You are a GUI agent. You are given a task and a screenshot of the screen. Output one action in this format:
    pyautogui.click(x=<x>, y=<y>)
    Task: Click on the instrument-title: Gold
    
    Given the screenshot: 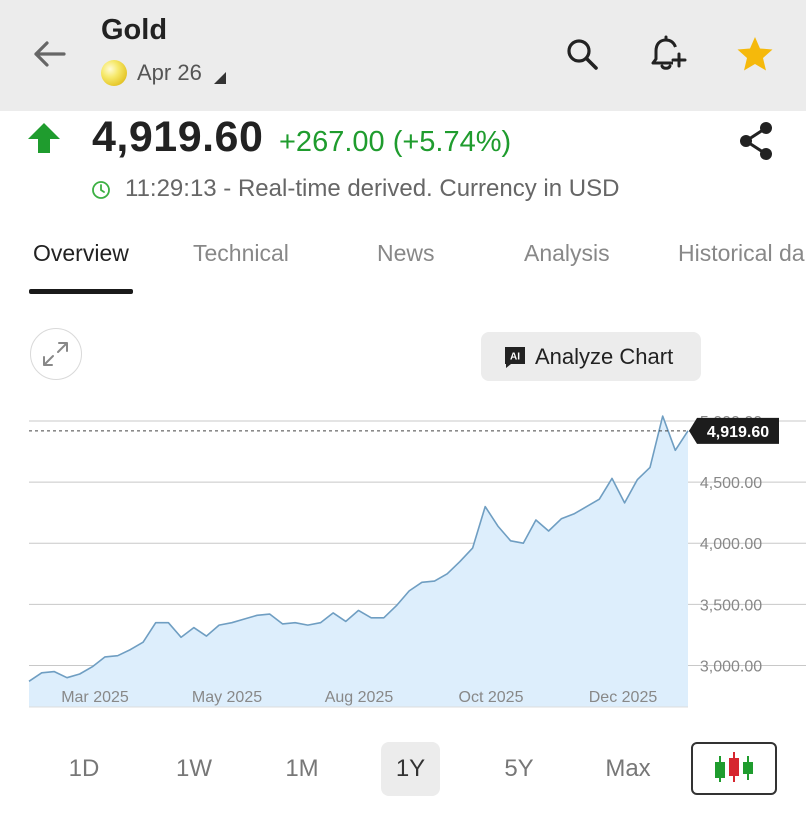 What is the action you would take?
    pyautogui.click(x=134, y=30)
    